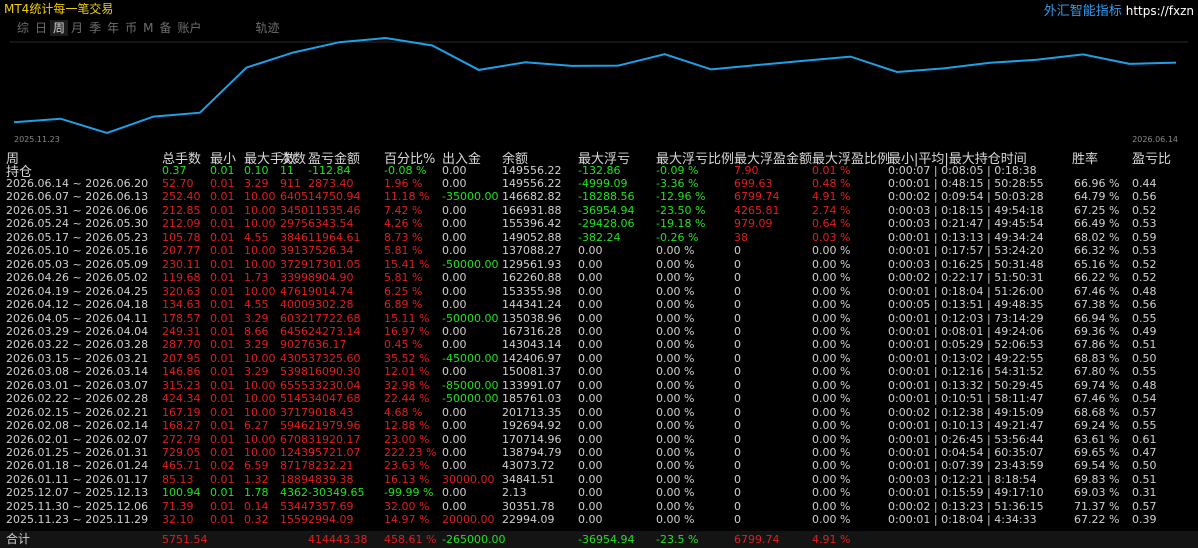 This screenshot has width=1198, height=548. Describe the element at coordinates (331, 466) in the screenshot. I see `cell-profit: 8232.21` at that location.